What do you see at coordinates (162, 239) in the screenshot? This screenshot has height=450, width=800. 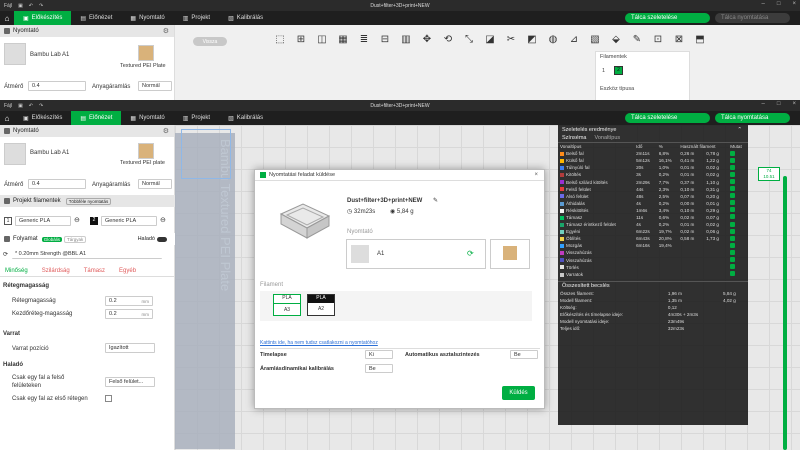 I see `advanced-toggle` at bounding box center [162, 239].